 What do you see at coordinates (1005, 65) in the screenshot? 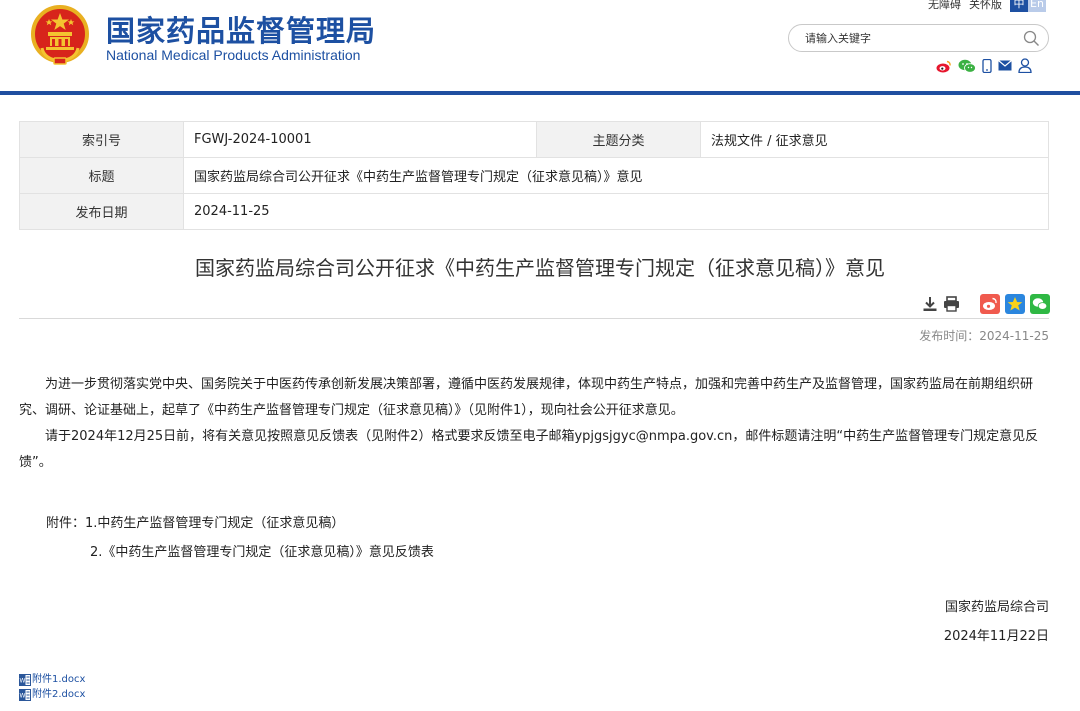
I see `mail-icon` at bounding box center [1005, 65].